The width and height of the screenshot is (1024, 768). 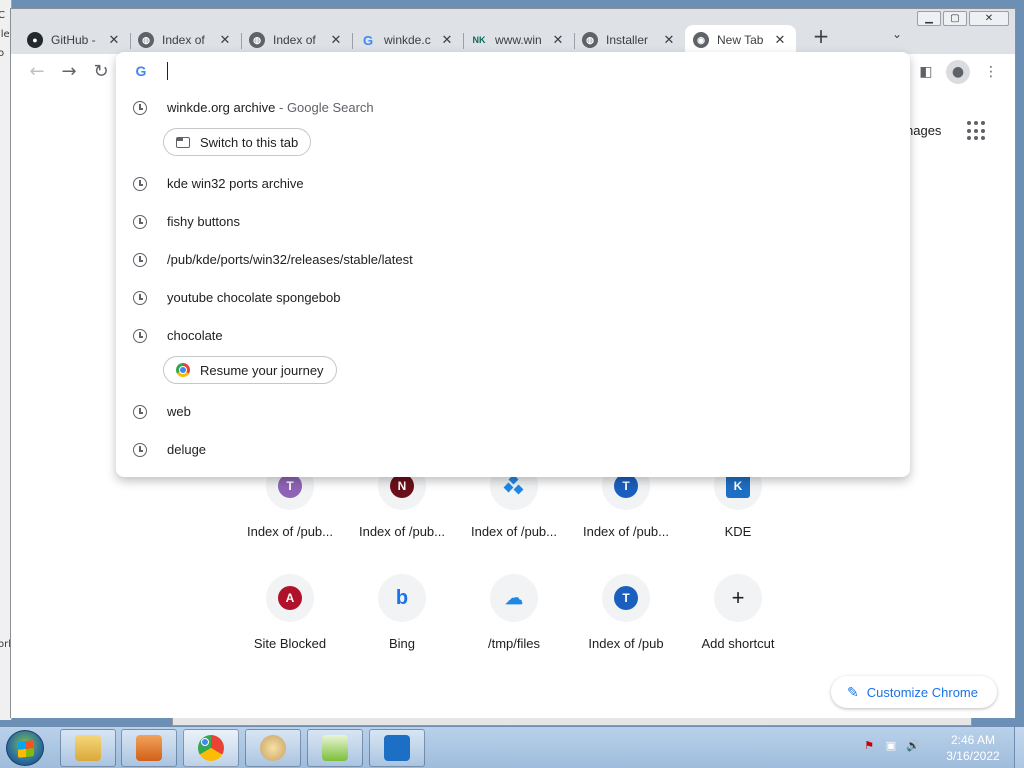 I want to click on tab-new-tab: ◉ New Tab ✕, so click(x=740, y=40).